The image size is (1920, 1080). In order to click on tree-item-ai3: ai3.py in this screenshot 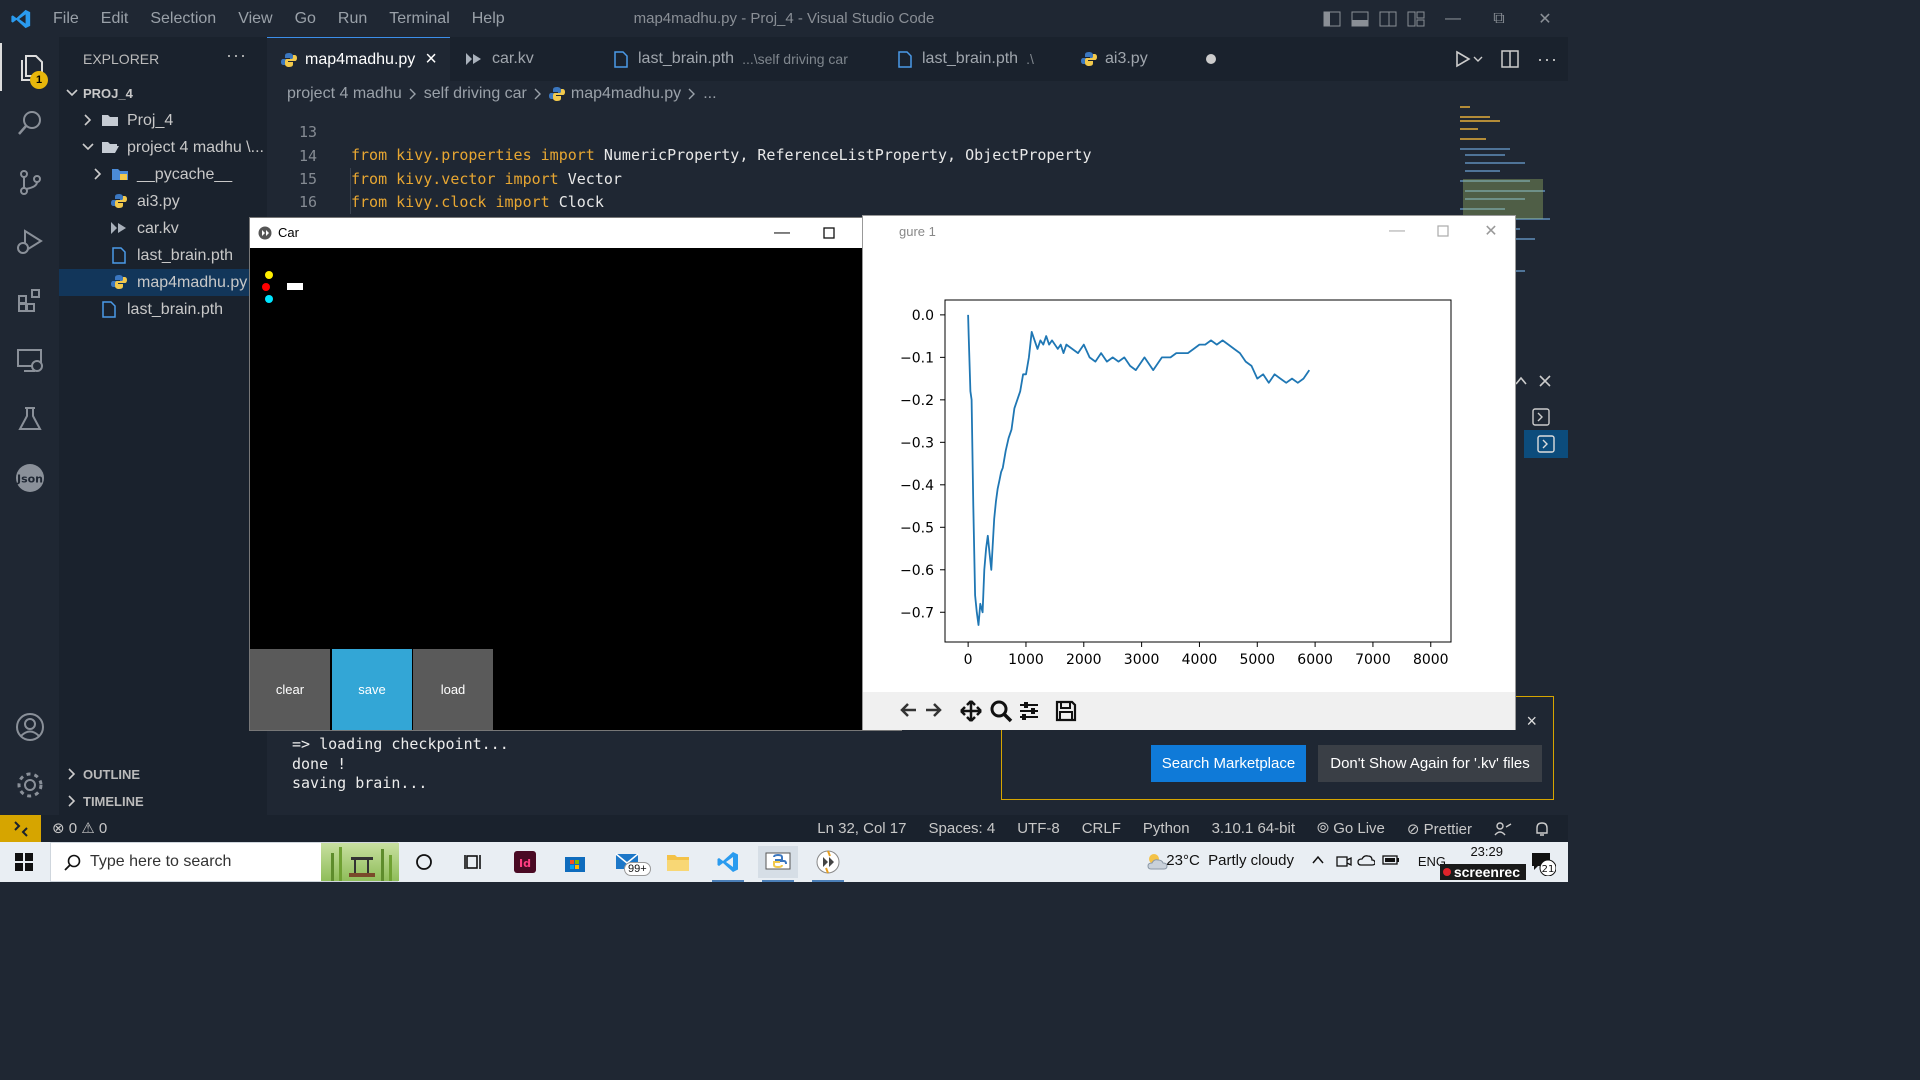, I will do `click(163, 201)`.